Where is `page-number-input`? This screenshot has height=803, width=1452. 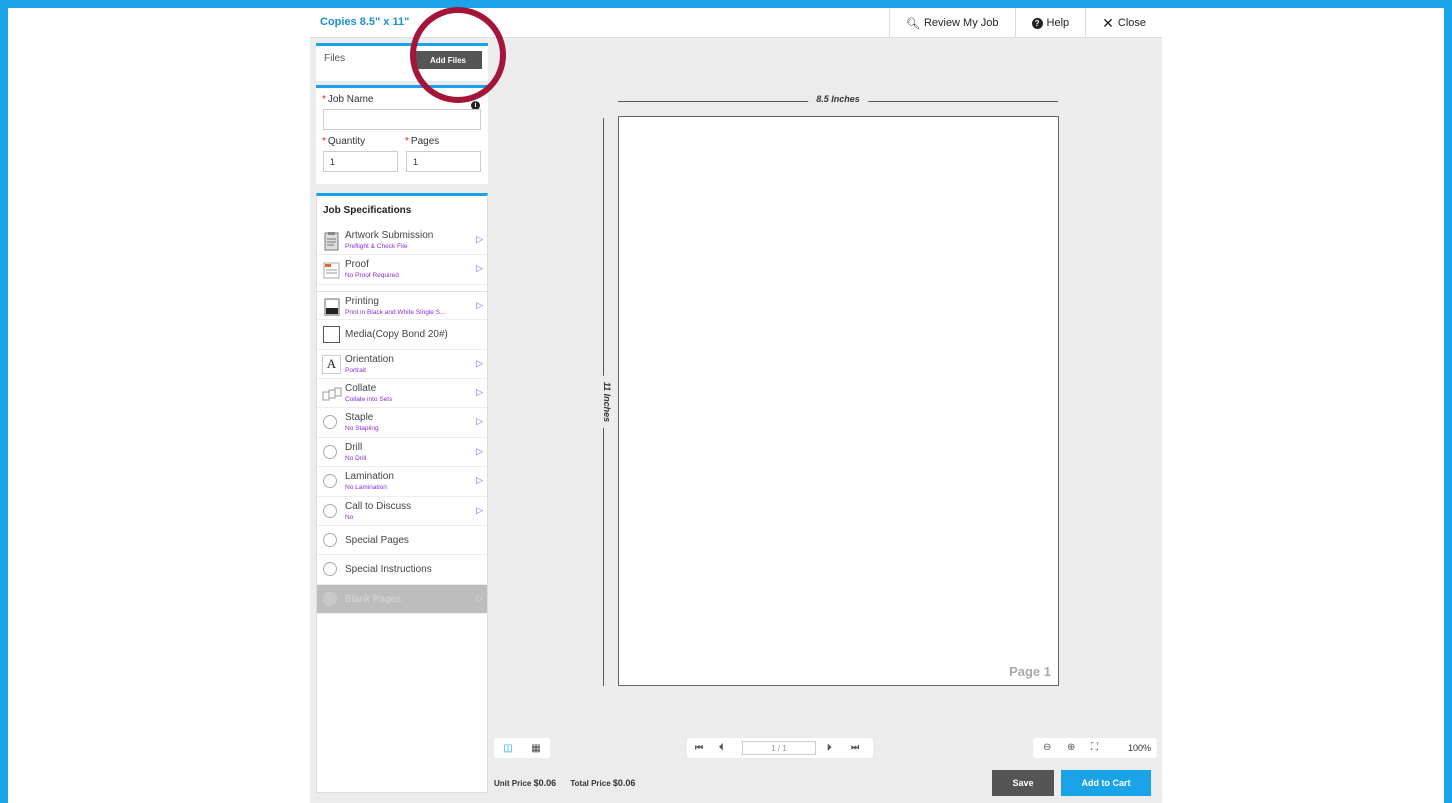 page-number-input is located at coordinates (779, 748).